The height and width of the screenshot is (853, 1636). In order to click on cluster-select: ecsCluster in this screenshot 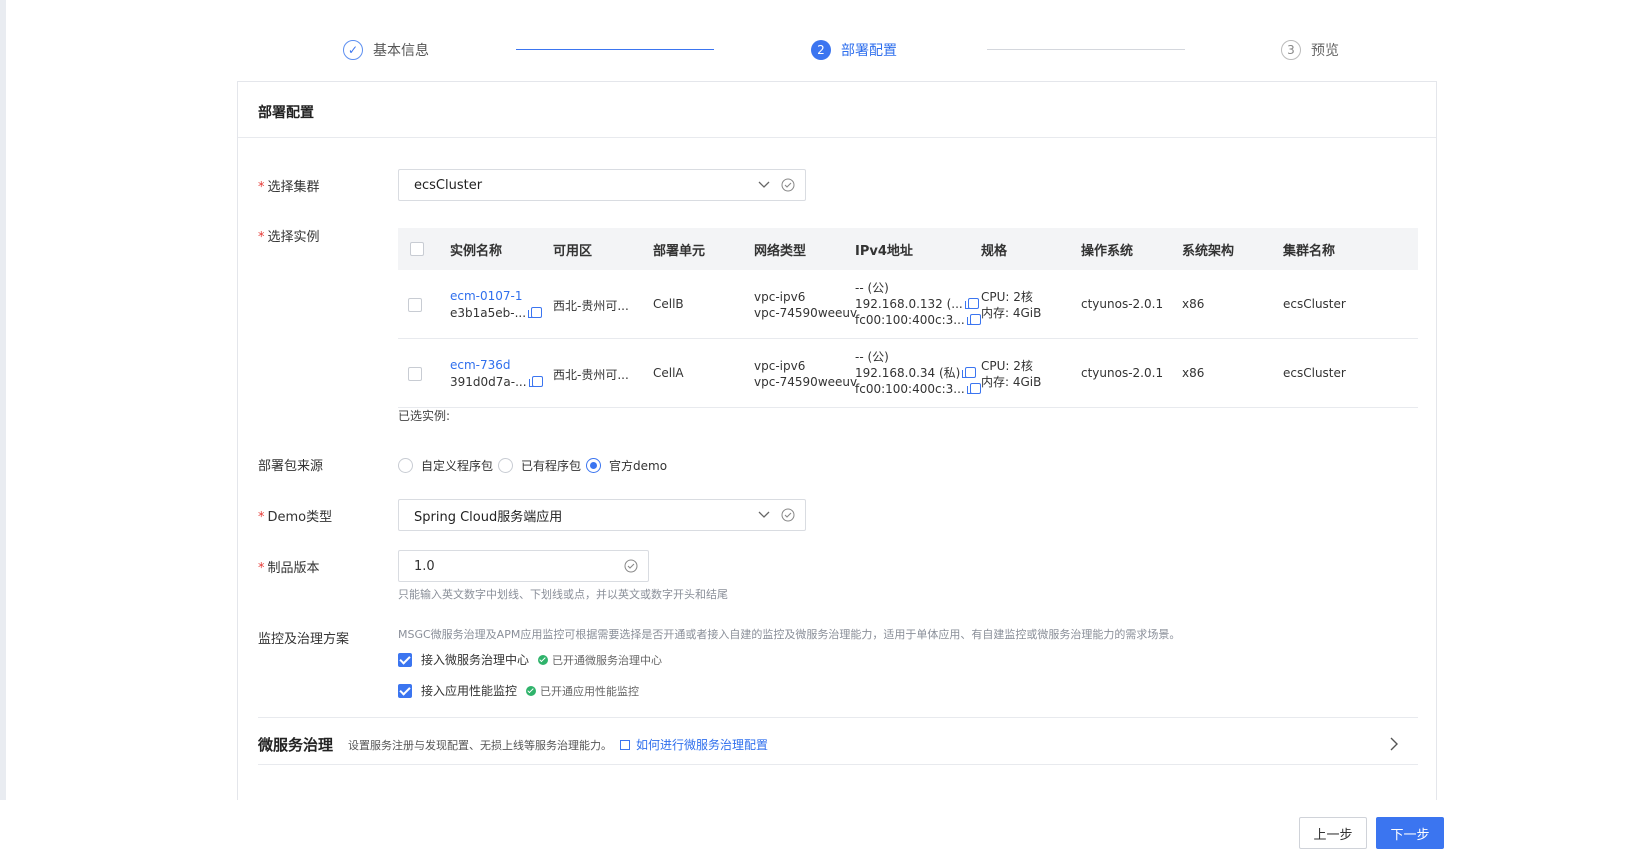, I will do `click(602, 185)`.